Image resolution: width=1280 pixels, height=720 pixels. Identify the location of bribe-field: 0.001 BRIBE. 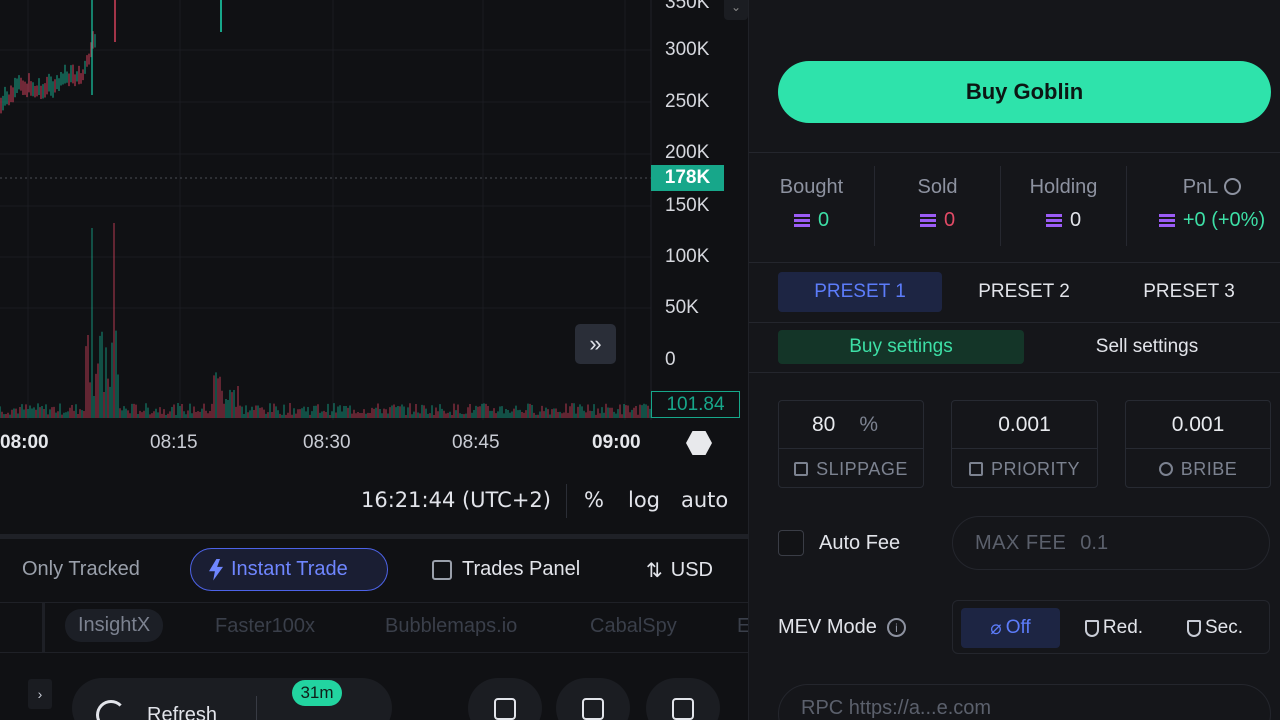
(1198, 444).